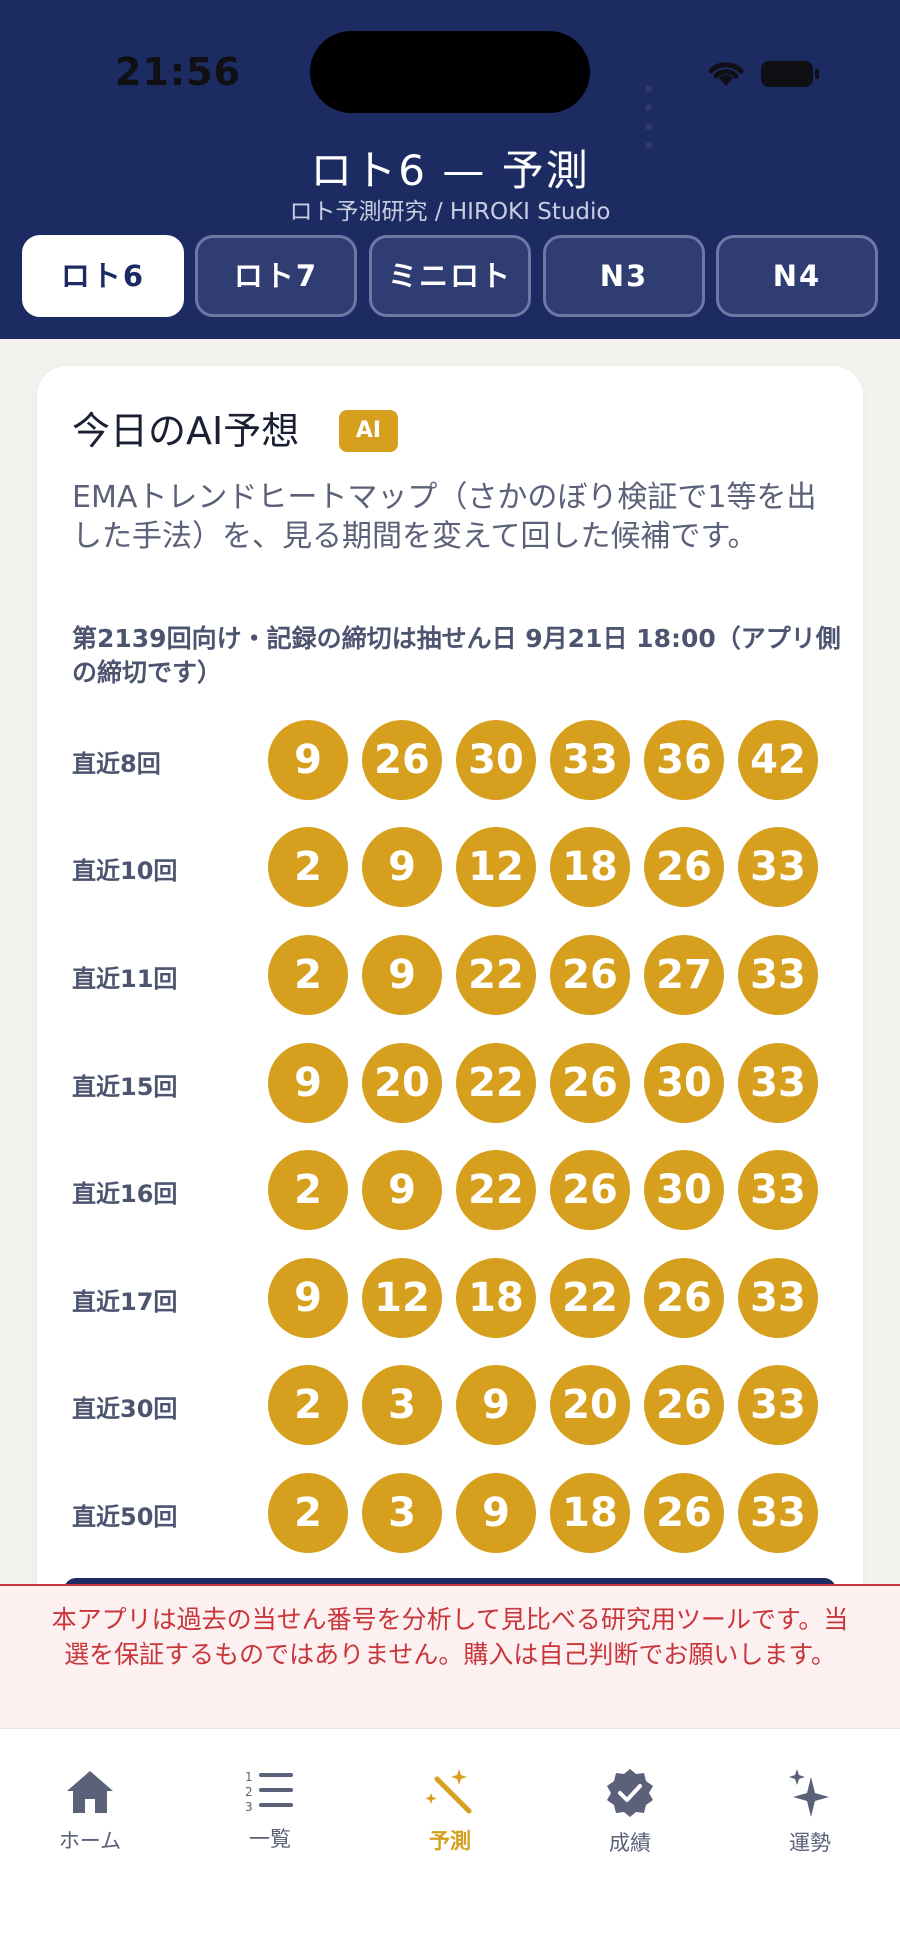 Image resolution: width=900 pixels, height=1957 pixels. Describe the element at coordinates (90, 1792) in the screenshot. I see `home-icon` at that location.